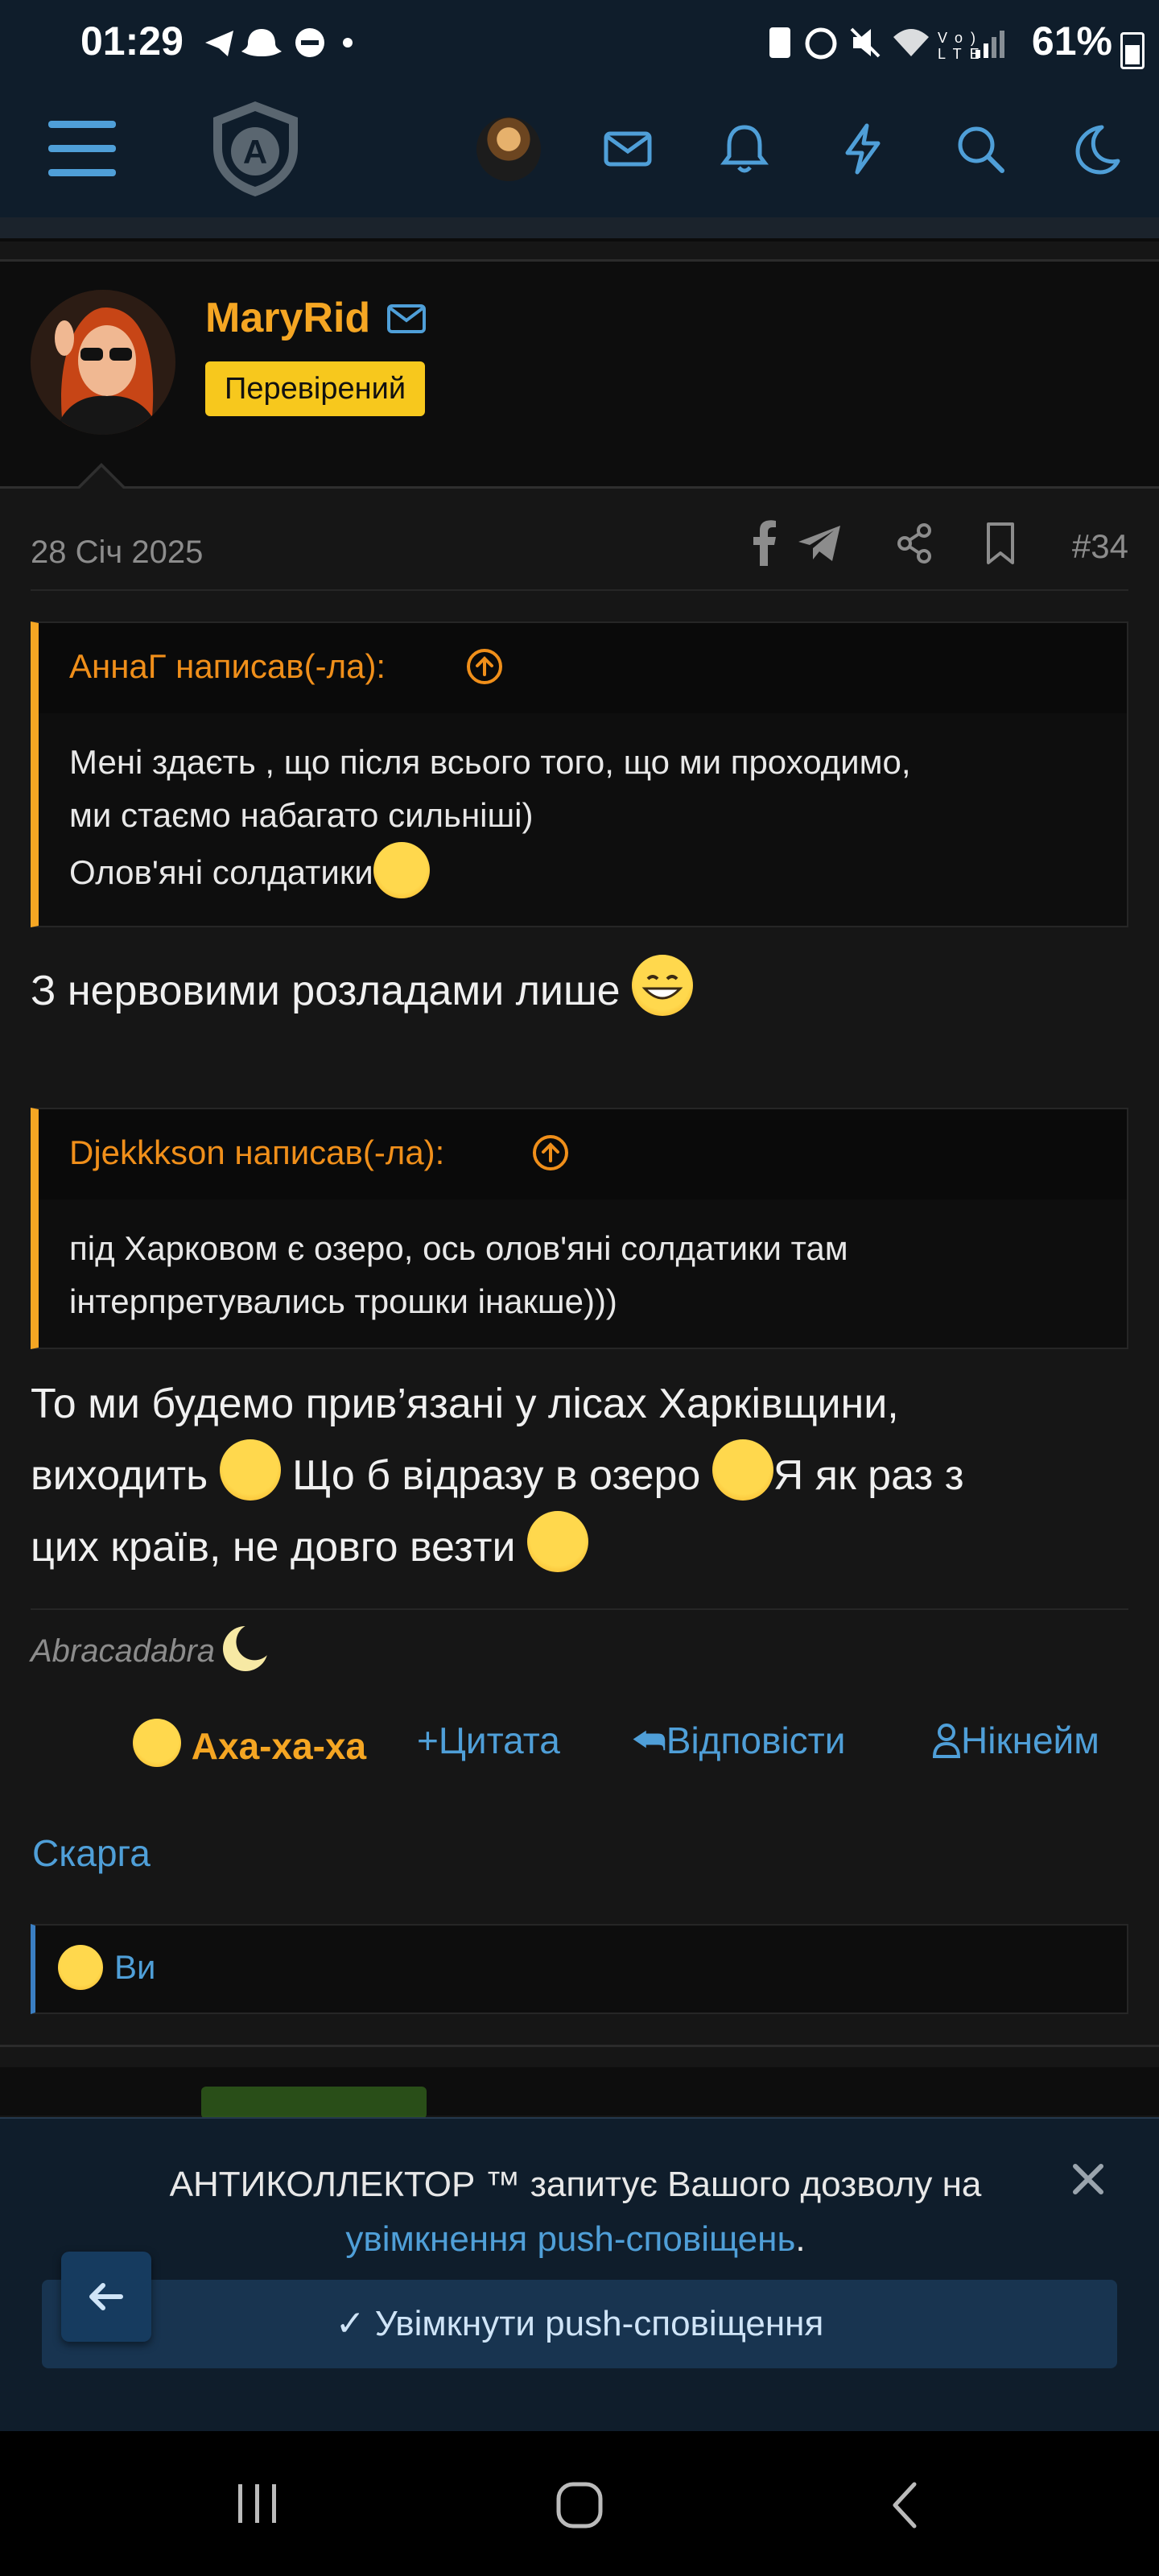 The width and height of the screenshot is (1159, 2576). I want to click on plus-icon: +, so click(428, 1740).